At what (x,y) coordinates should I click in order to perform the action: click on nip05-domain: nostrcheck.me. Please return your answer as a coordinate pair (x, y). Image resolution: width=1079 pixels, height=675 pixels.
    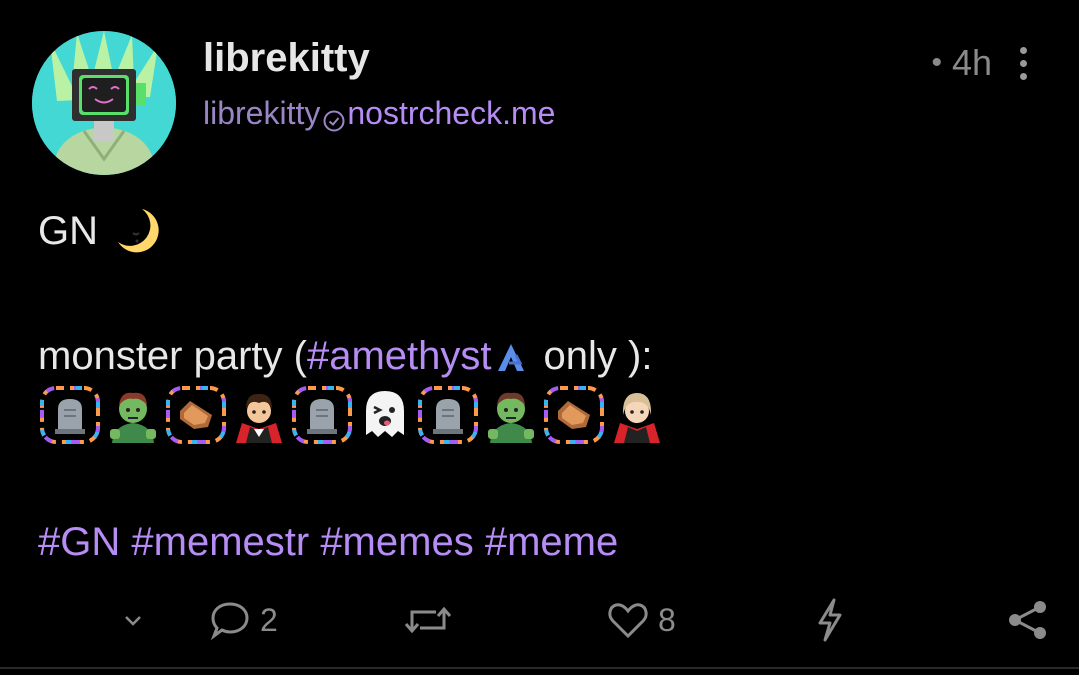
    Looking at the image, I should click on (451, 113).